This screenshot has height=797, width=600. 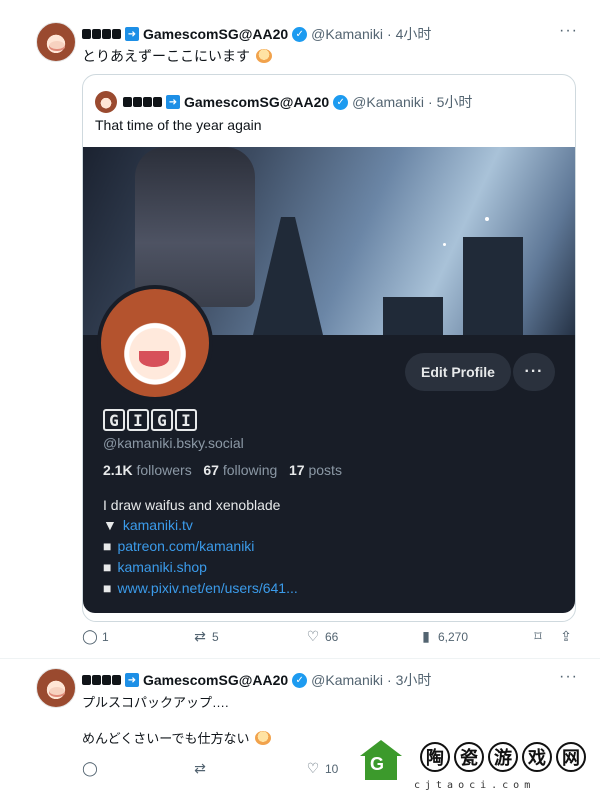 I want to click on profile-link: ■ kamaniki.shop, so click(x=155, y=567).